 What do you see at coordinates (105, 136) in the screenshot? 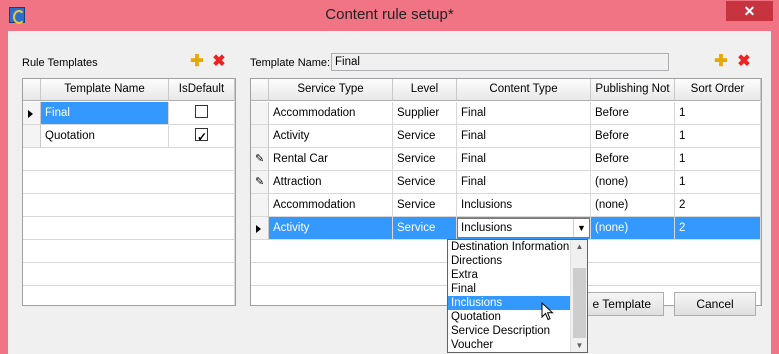
I see `template-name-cell: Quotation` at bounding box center [105, 136].